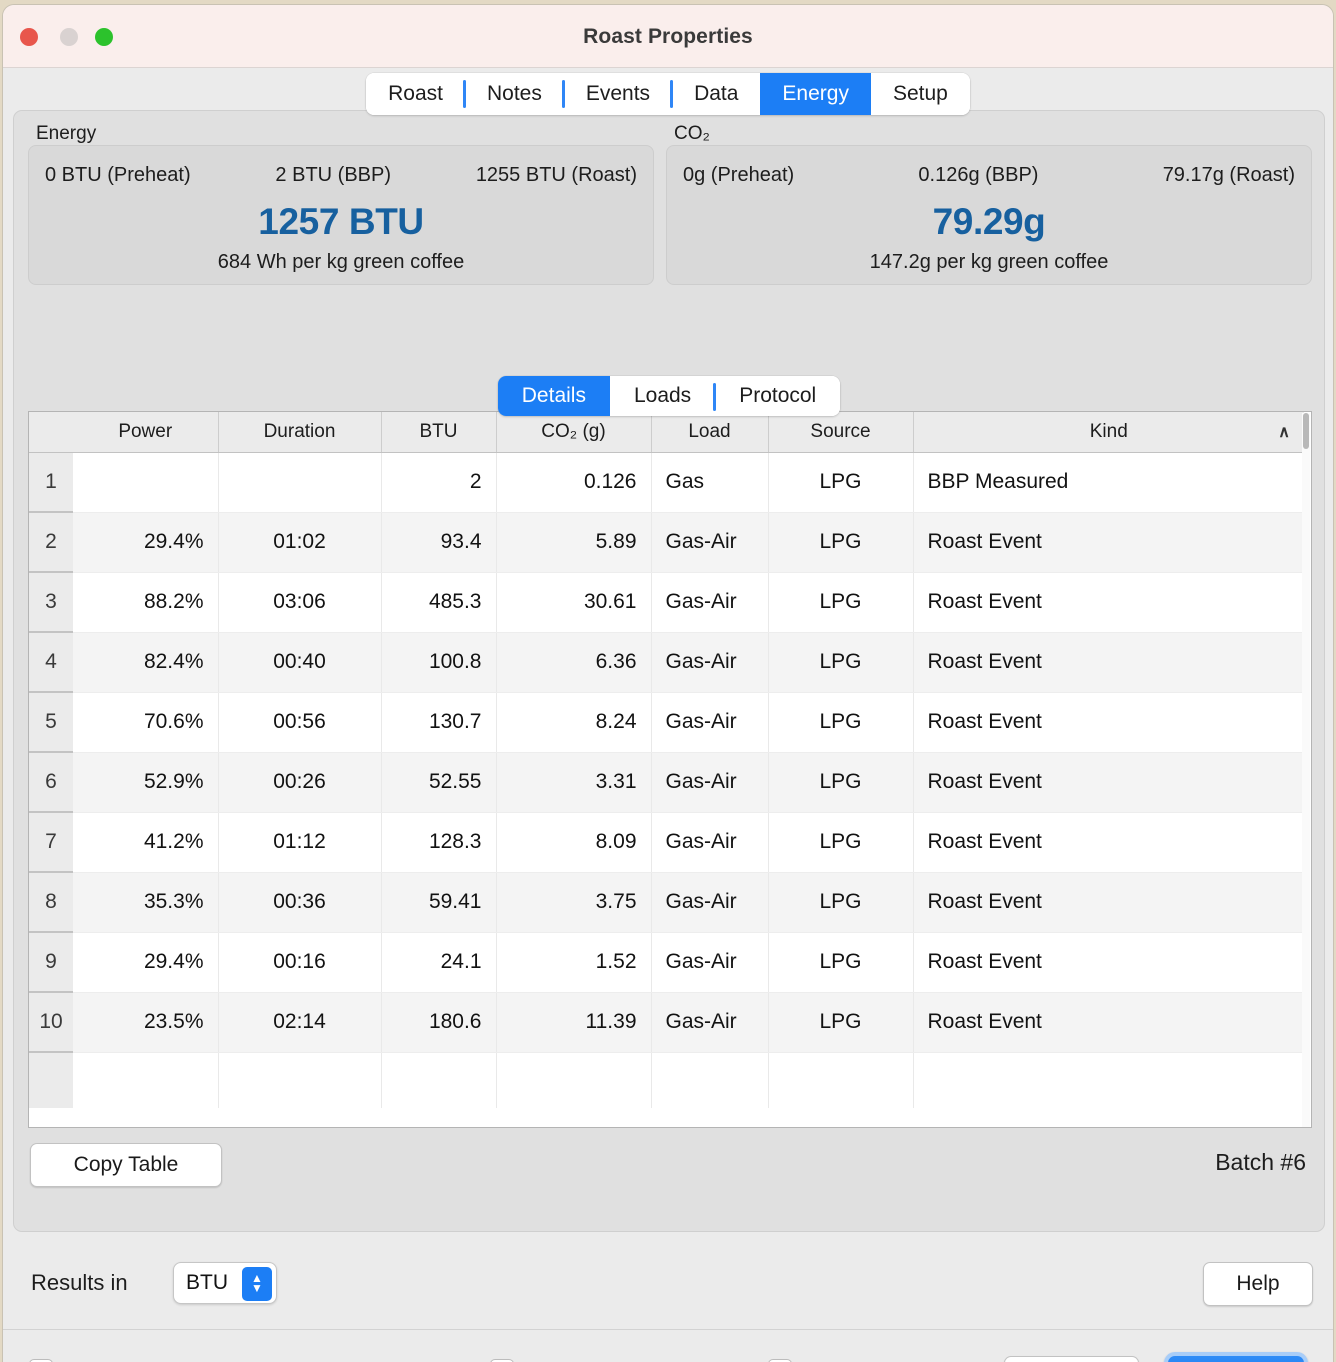 The image size is (1336, 1362). Describe the element at coordinates (574, 1022) in the screenshot. I see `cell-co2: 11.39` at that location.